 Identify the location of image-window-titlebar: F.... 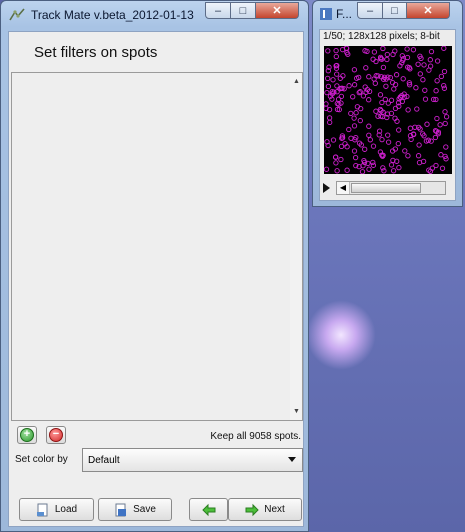
(336, 14).